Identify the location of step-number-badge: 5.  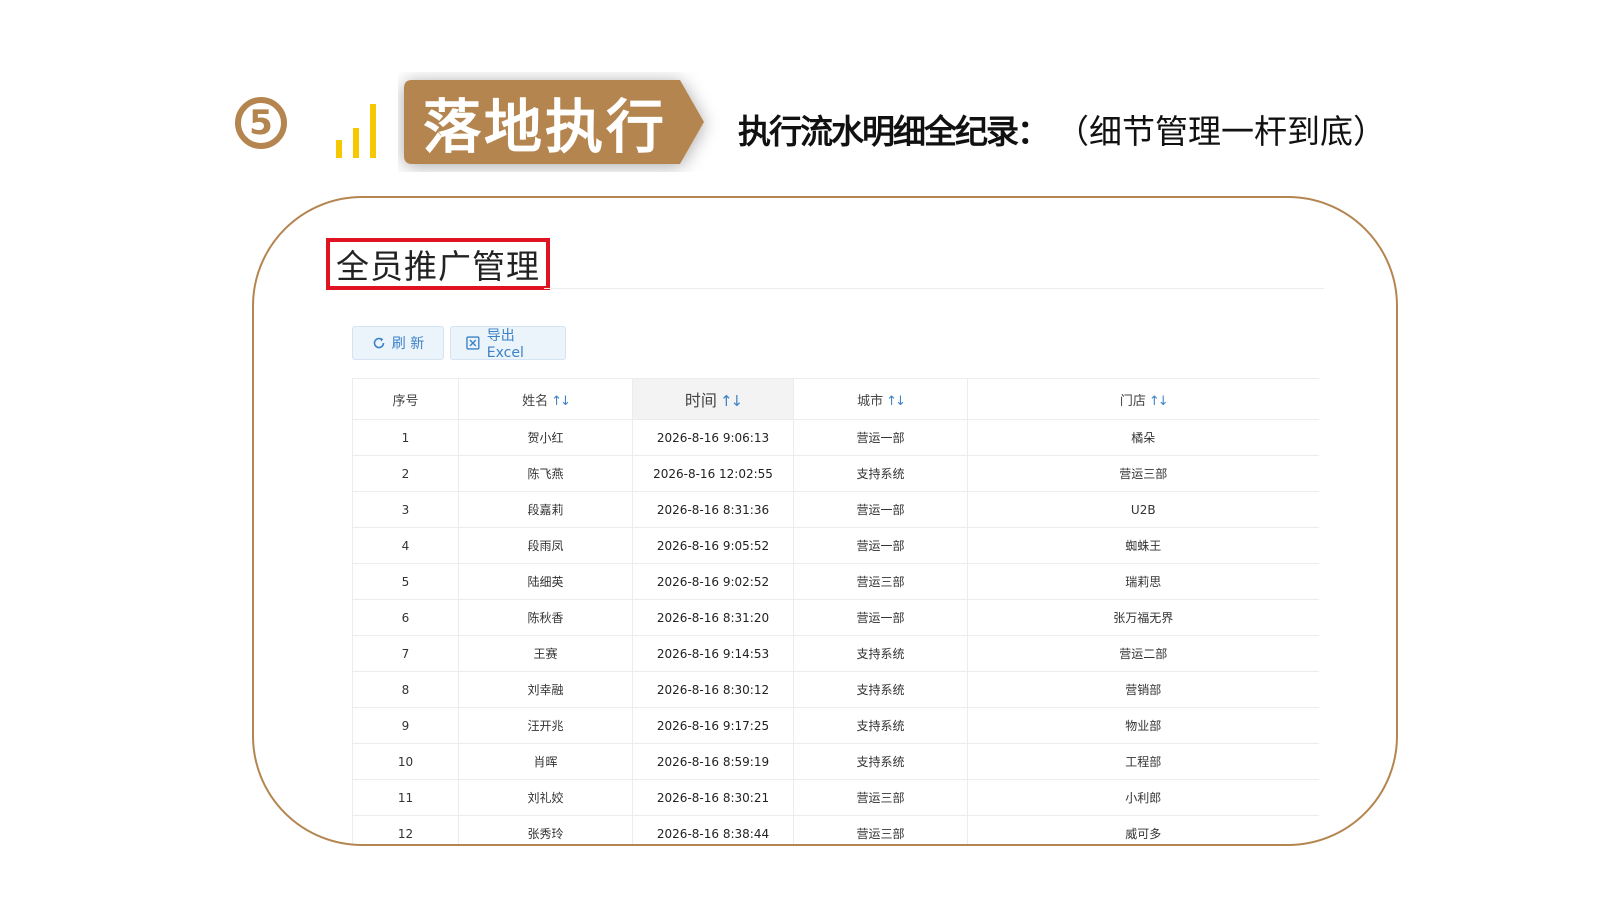
(261, 123).